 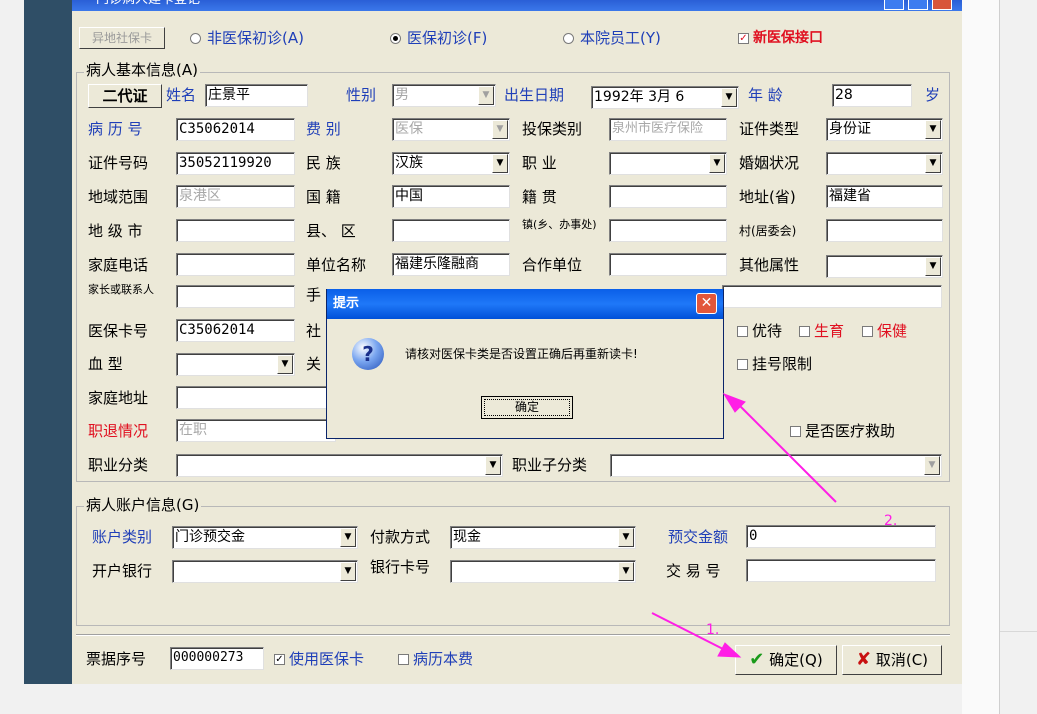 What do you see at coordinates (918, 5) in the screenshot?
I see `maximize-icon` at bounding box center [918, 5].